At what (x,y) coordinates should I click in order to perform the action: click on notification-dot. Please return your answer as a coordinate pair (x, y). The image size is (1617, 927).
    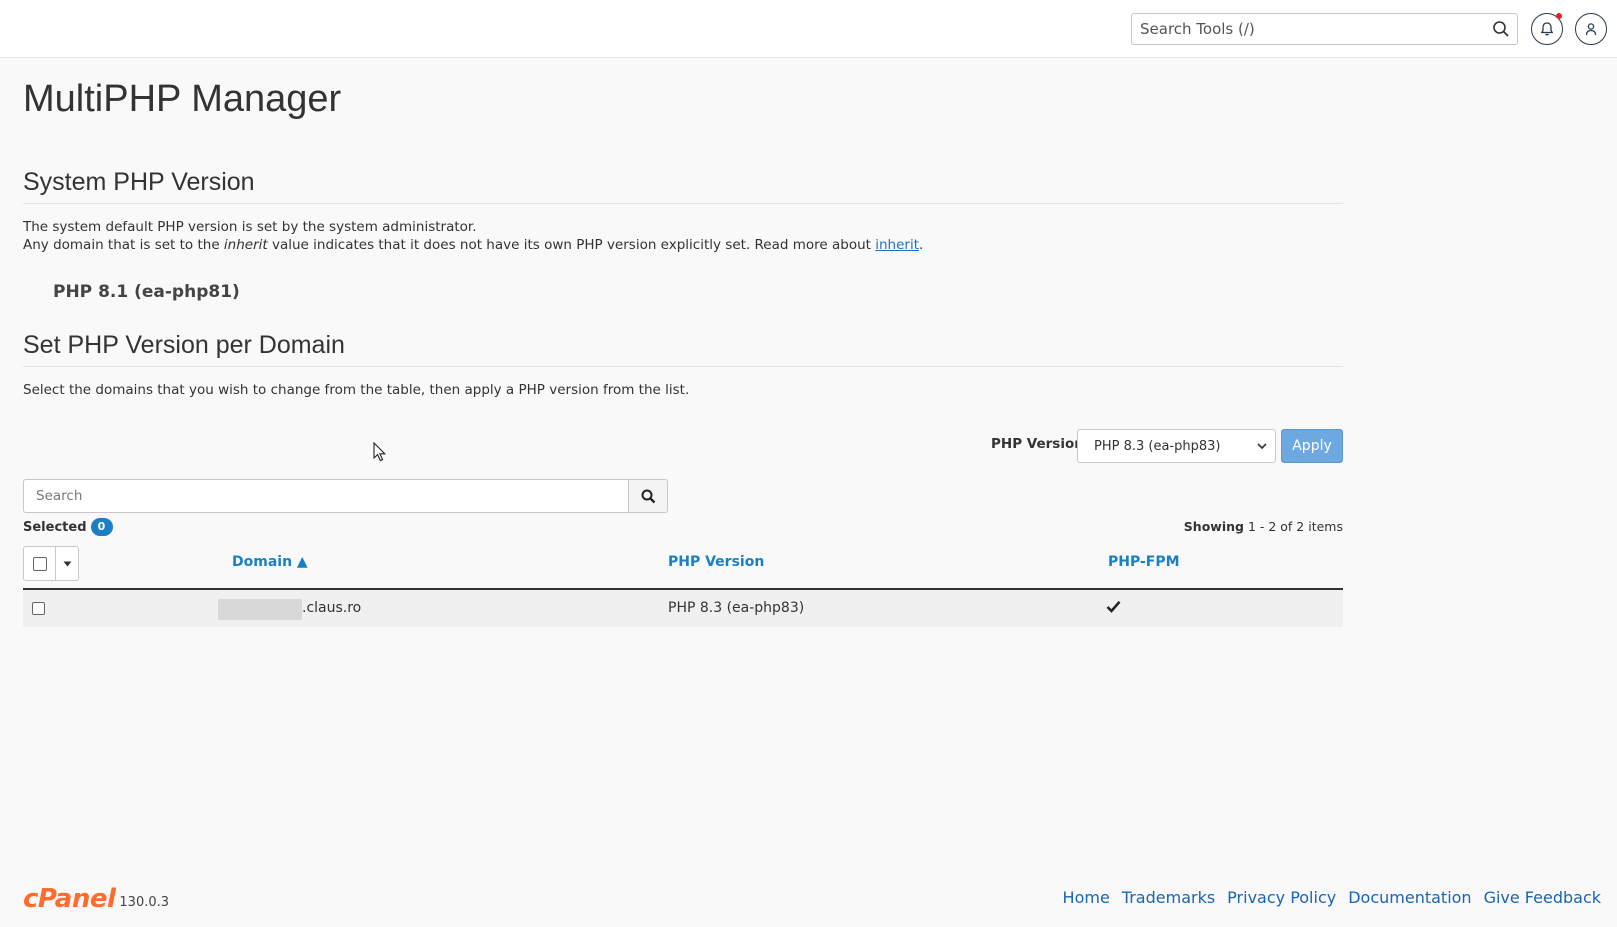
    Looking at the image, I should click on (1559, 16).